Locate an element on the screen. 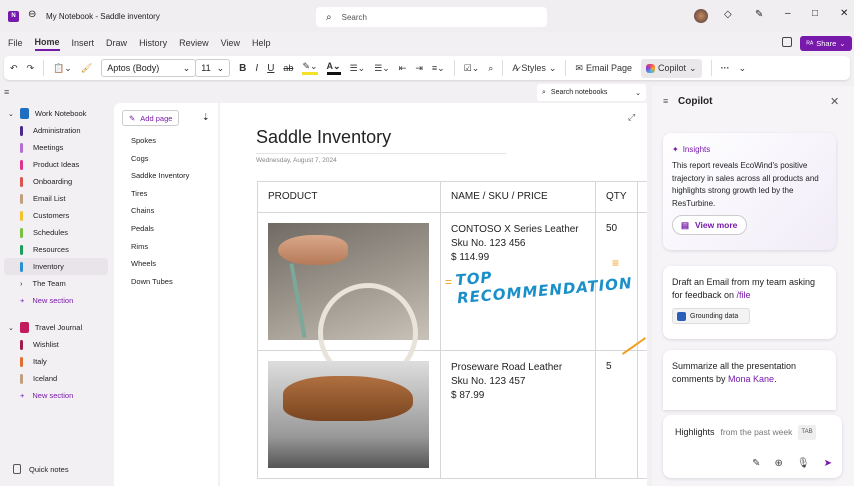 The height and width of the screenshot is (486, 854). outdent-icon: ⇤ is located at coordinates (403, 68).